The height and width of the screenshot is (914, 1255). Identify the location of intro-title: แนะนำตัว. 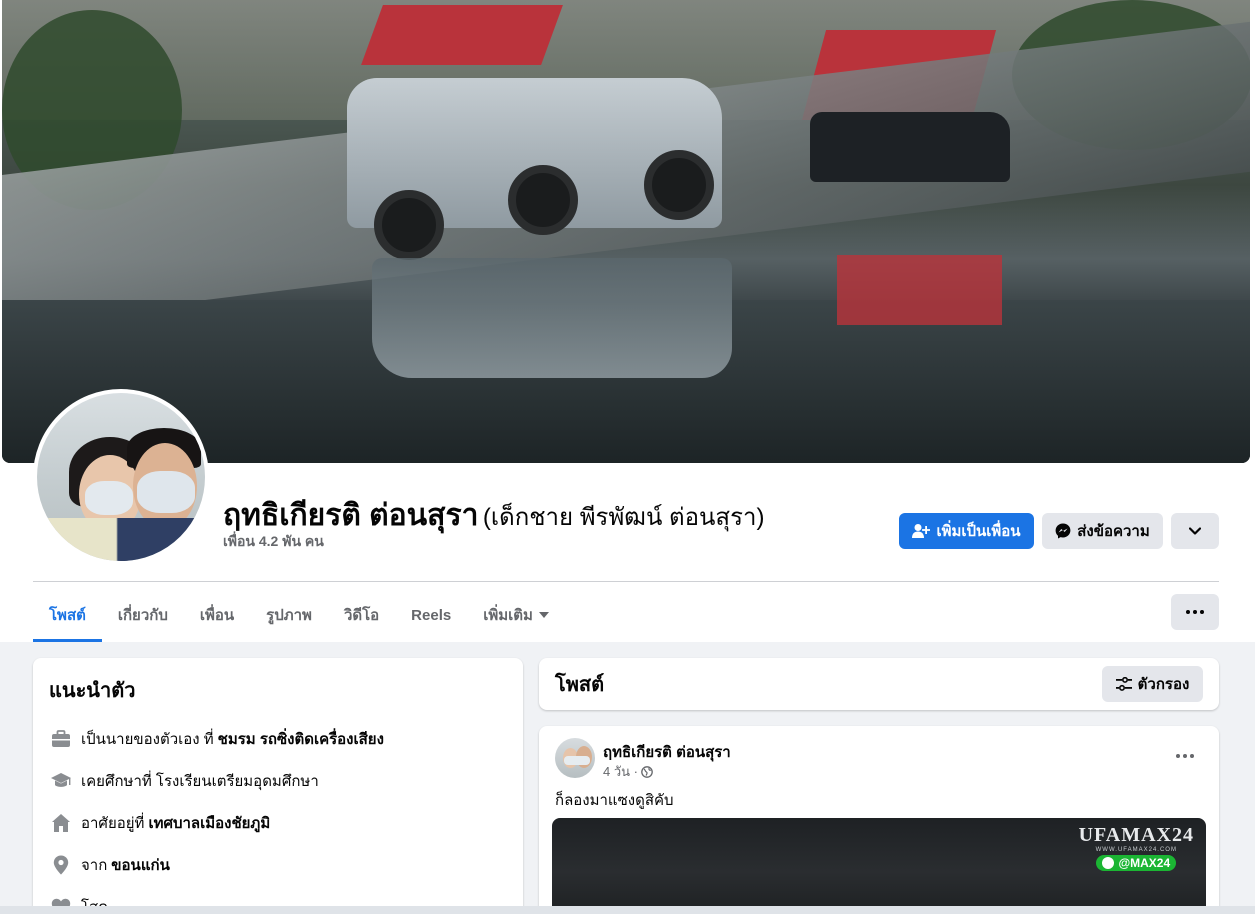
(92, 691).